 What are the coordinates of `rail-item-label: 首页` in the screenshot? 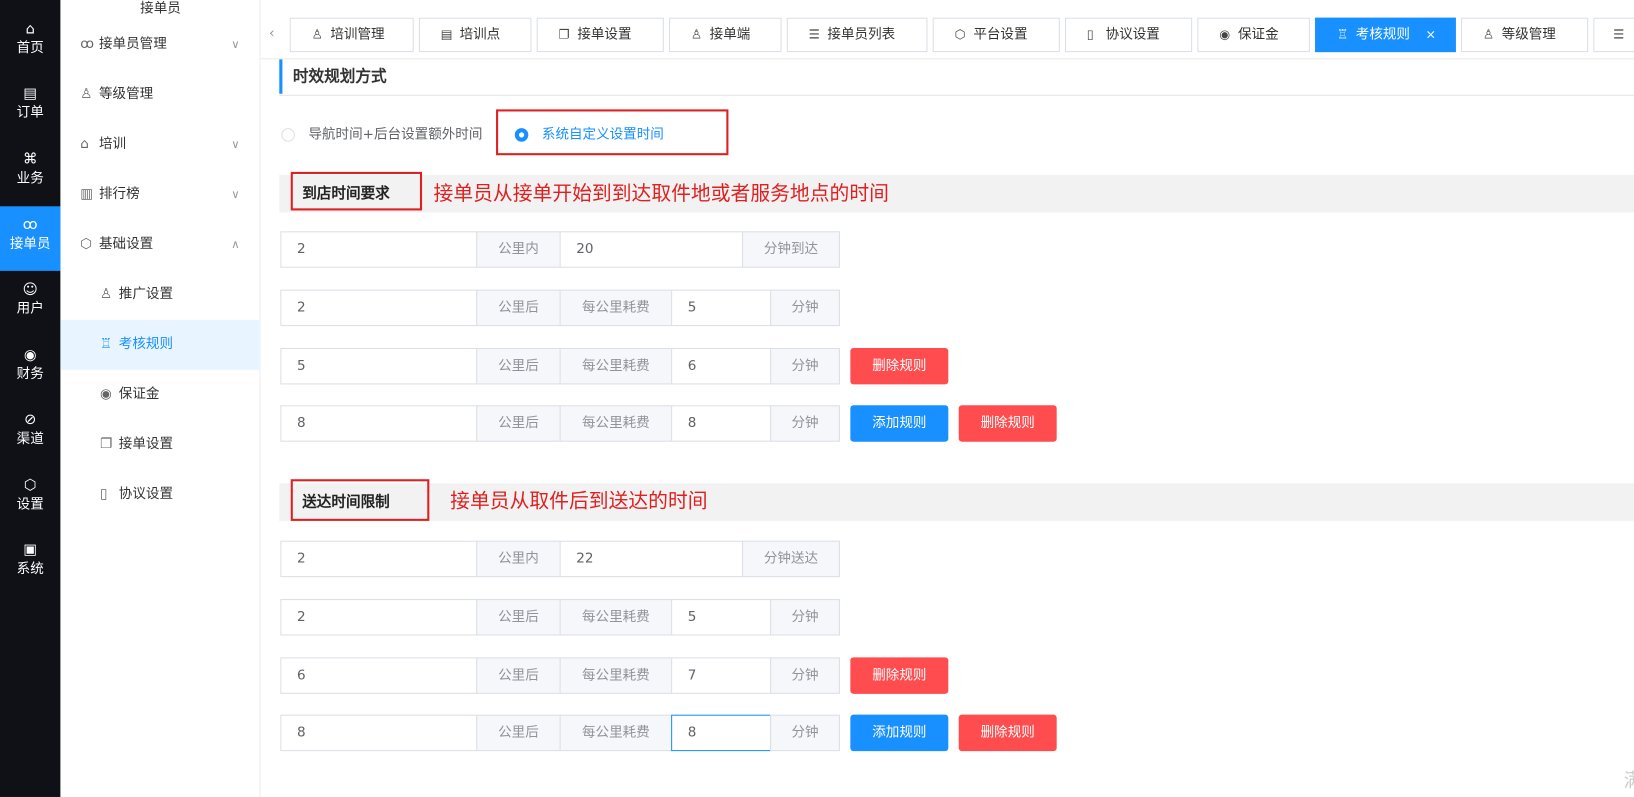 It's located at (30, 48).